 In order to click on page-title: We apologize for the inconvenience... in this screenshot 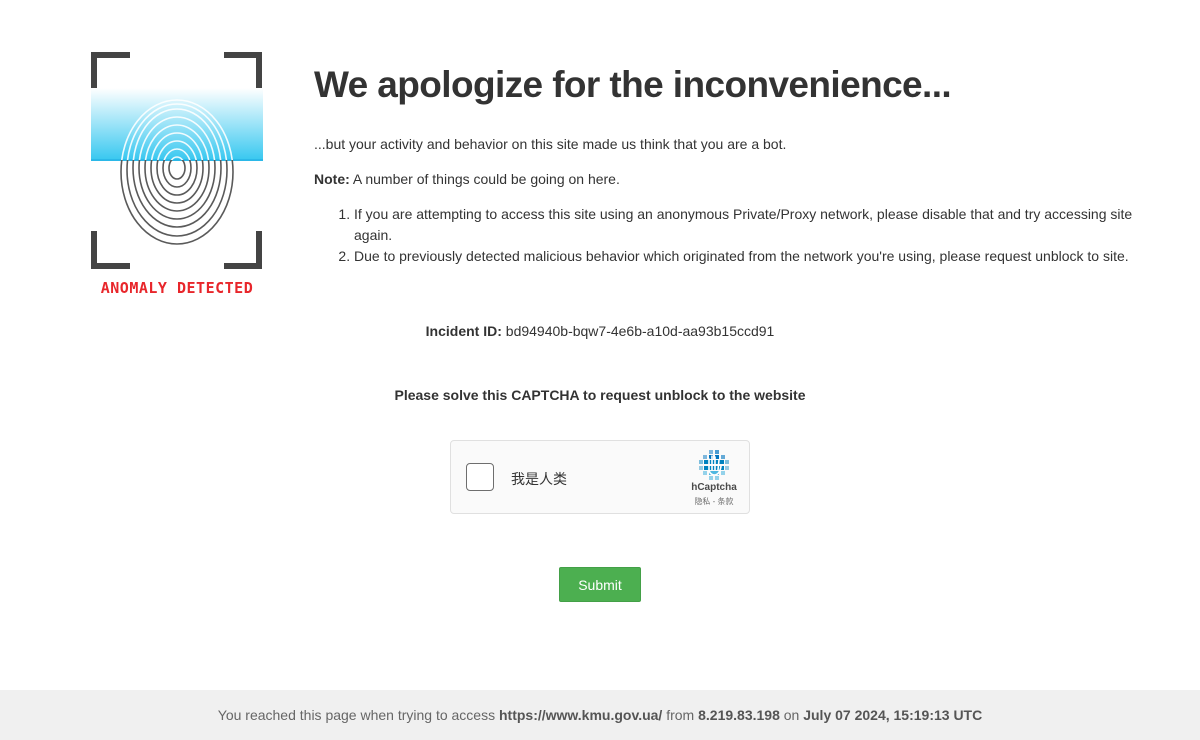, I will do `click(633, 84)`.